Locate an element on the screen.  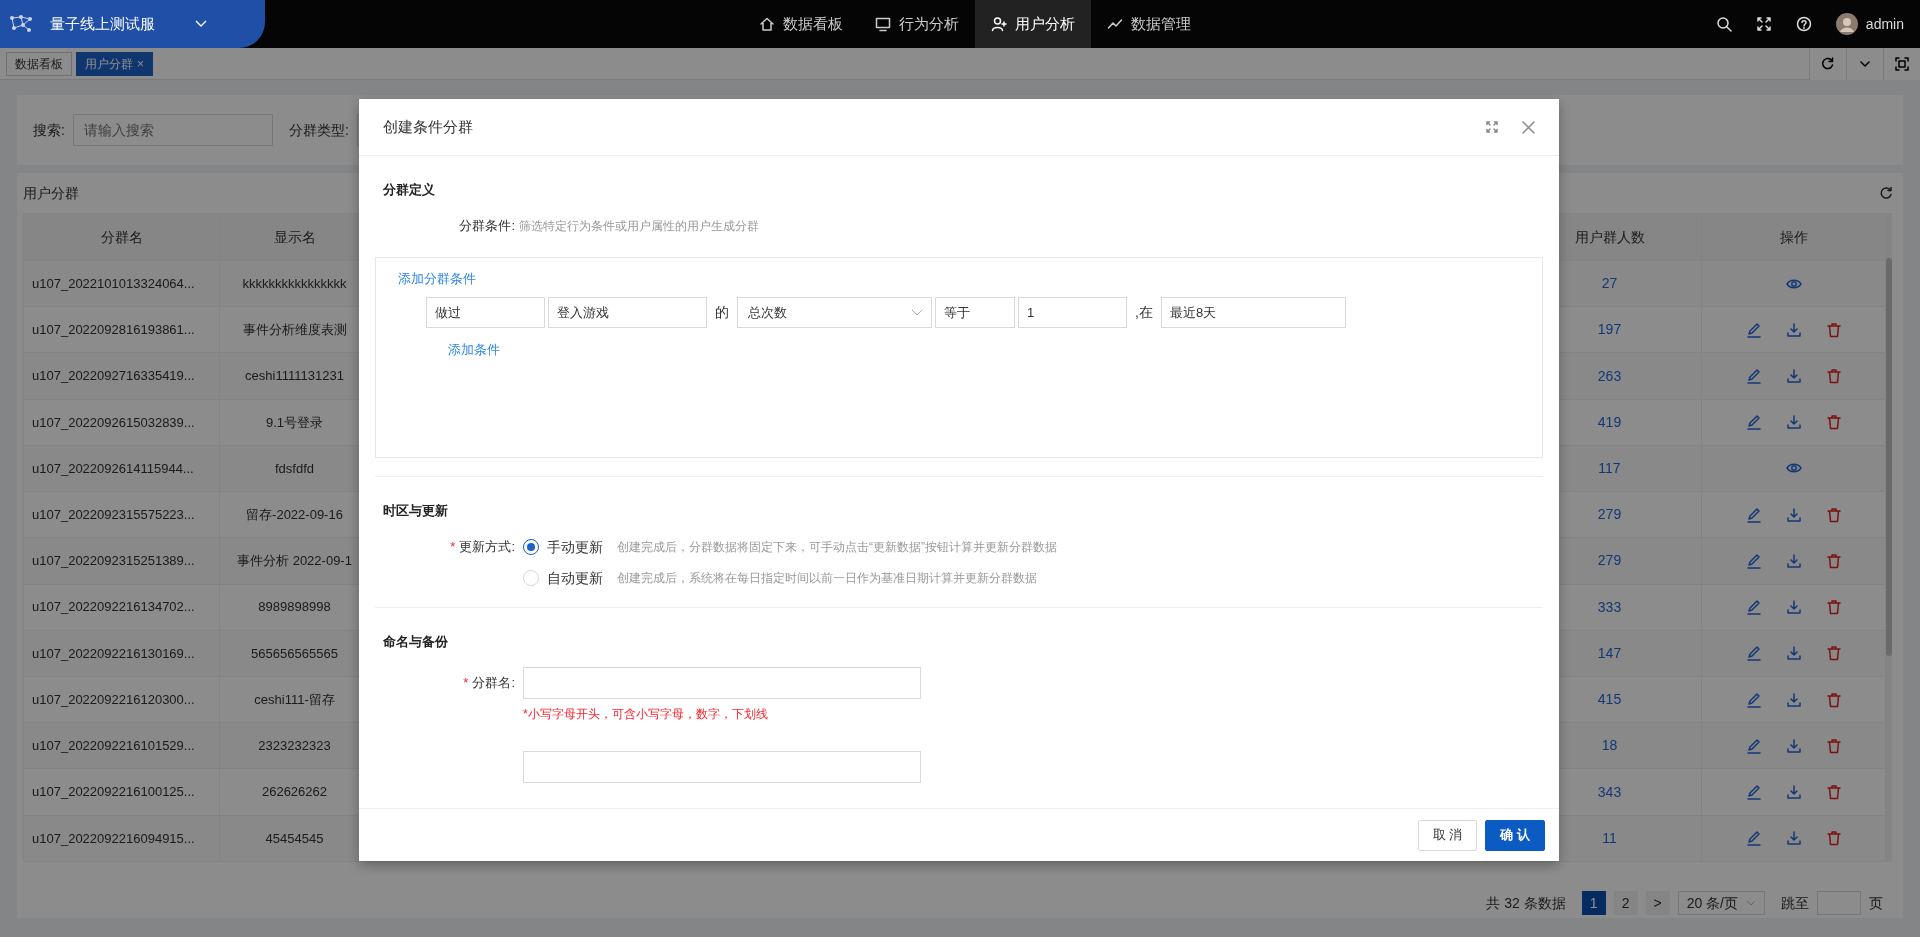
condition-field: 1 is located at coordinates (1072, 312).